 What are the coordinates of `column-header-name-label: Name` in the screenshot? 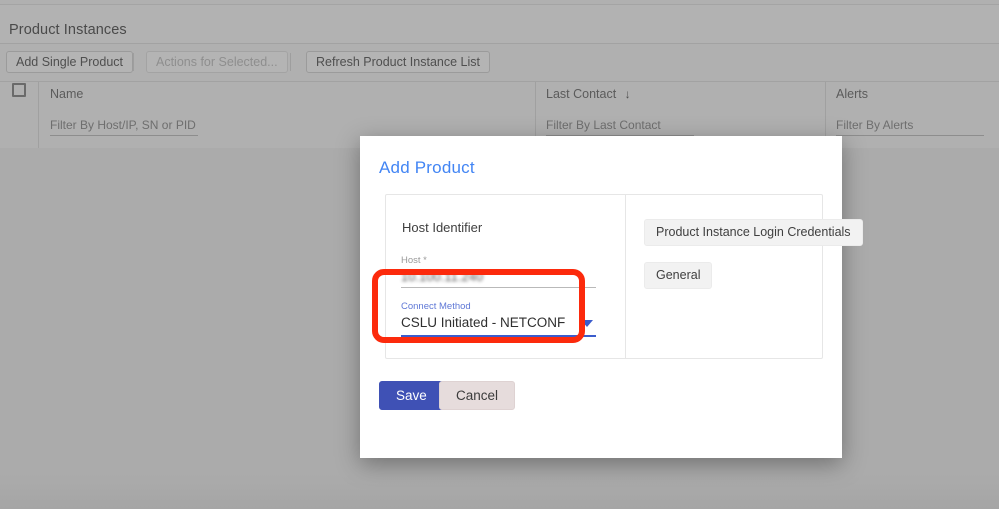 It's located at (67, 94).